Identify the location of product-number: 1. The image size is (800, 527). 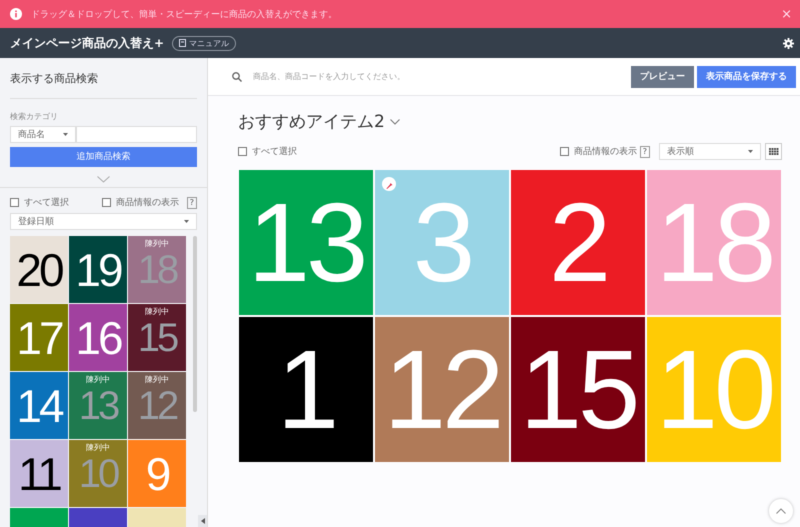
(306, 390).